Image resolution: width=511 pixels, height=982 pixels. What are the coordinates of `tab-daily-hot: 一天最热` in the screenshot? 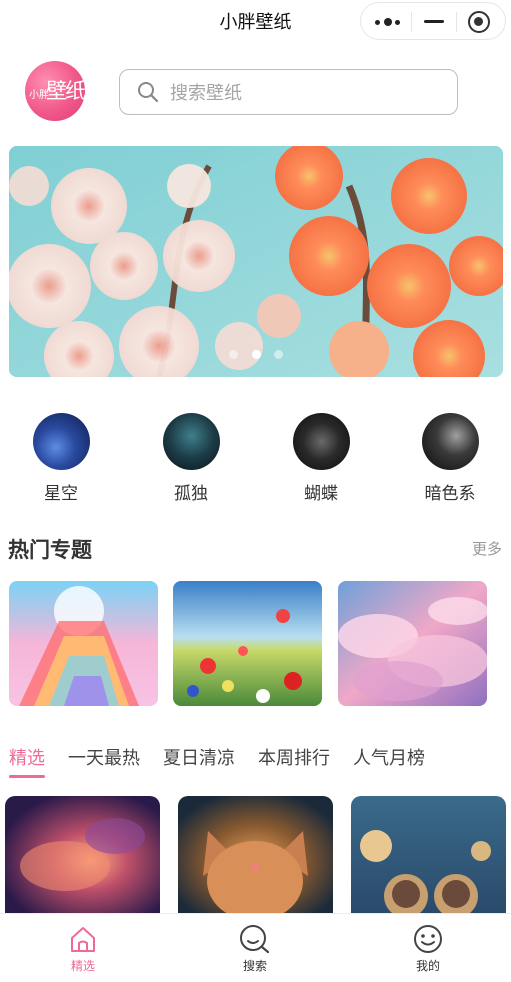 It's located at (104, 757).